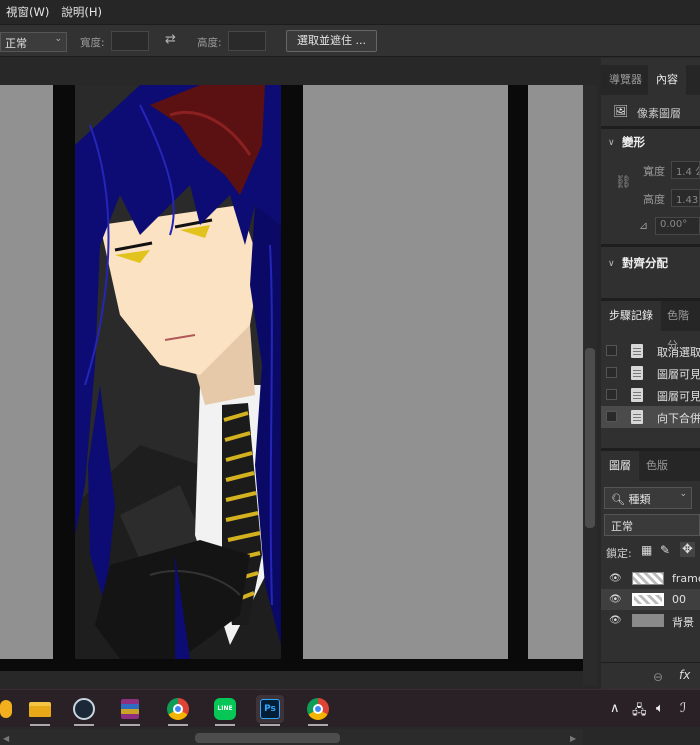 The image size is (700, 745). What do you see at coordinates (659, 113) in the screenshot?
I see `layer-kind-label: 像素圖層` at bounding box center [659, 113].